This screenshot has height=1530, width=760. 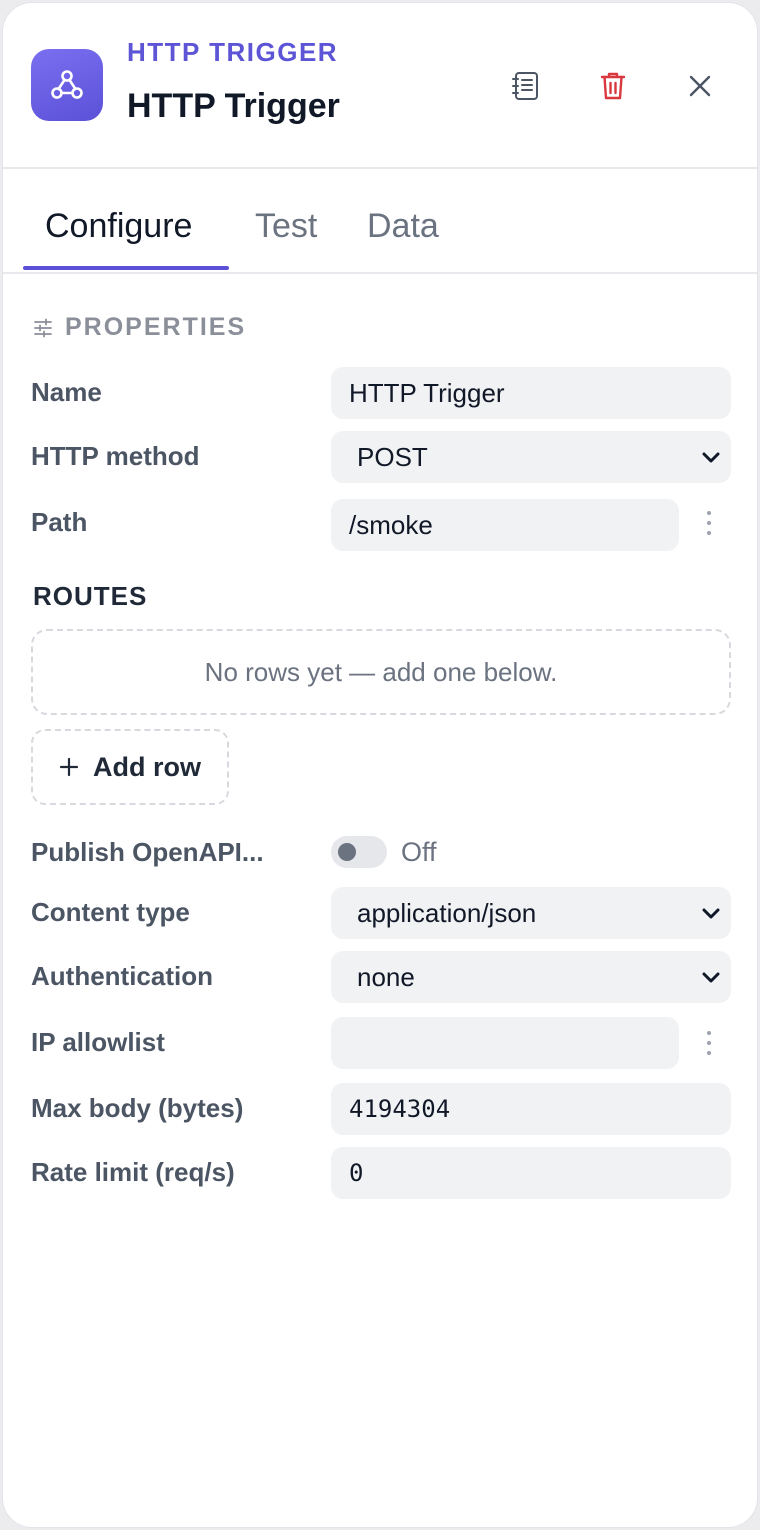 What do you see at coordinates (347, 852) in the screenshot?
I see `toggle-knob` at bounding box center [347, 852].